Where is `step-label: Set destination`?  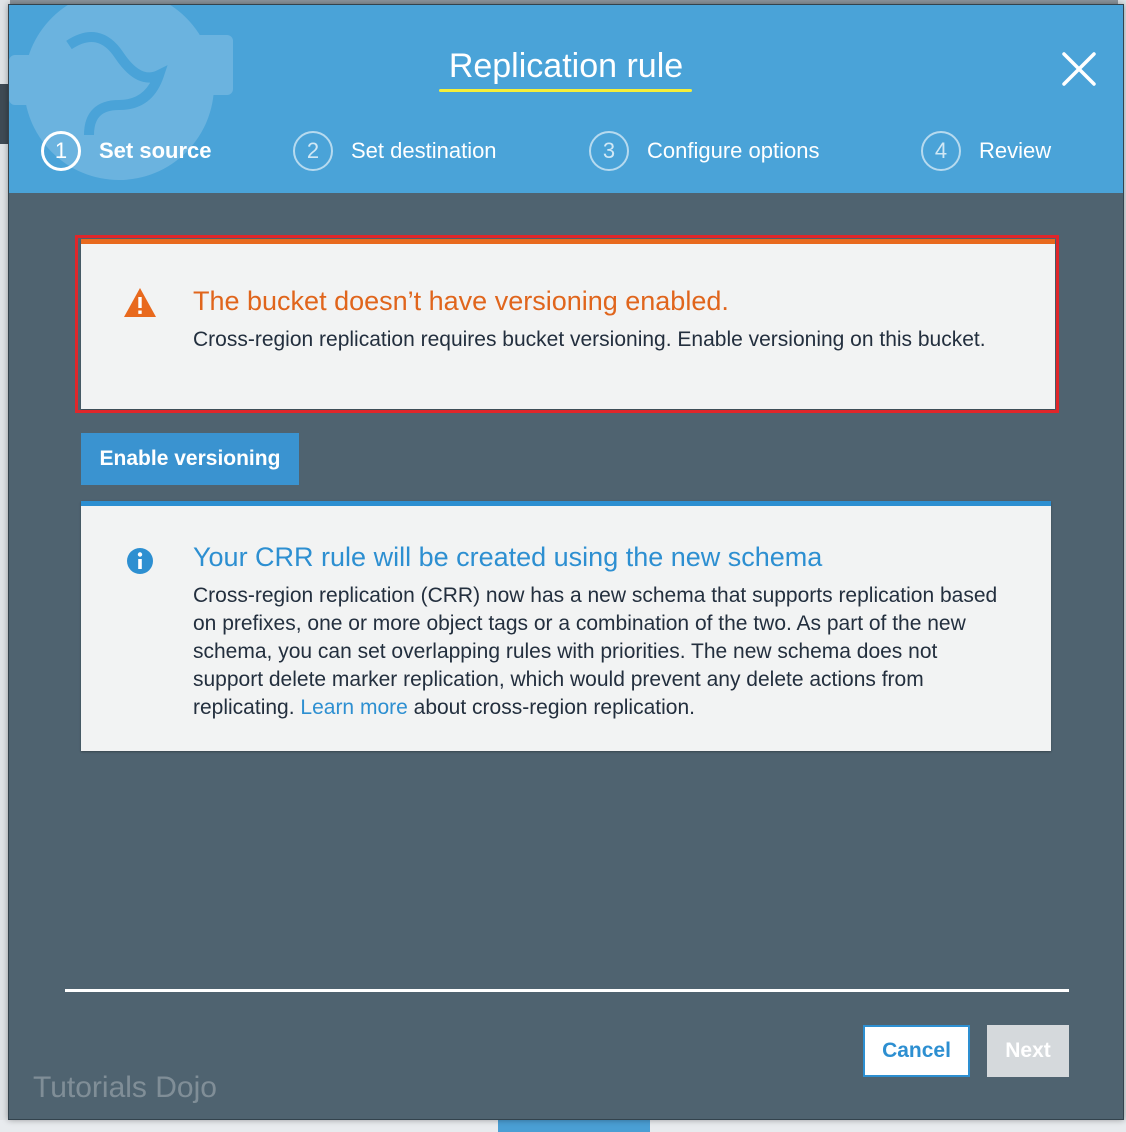 step-label: Set destination is located at coordinates (424, 150).